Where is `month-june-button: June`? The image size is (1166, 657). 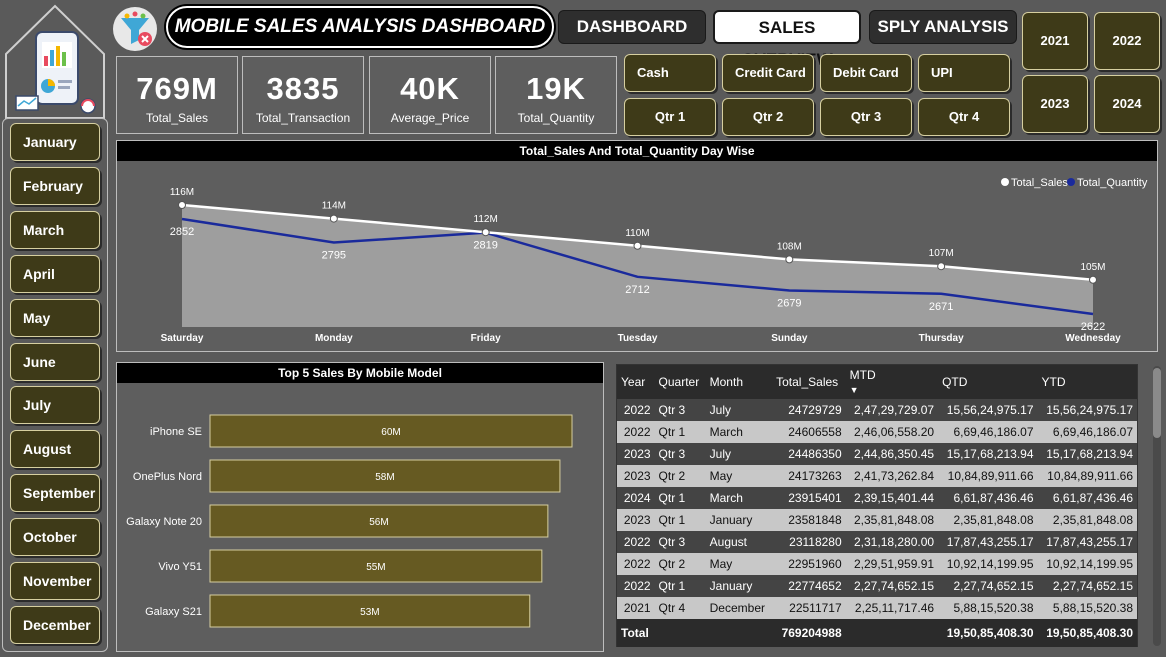
month-june-button: June is located at coordinates (55, 361).